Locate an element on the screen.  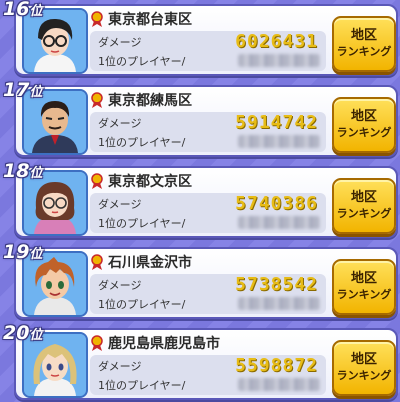
damage-info: ダメージ 5738542 1位のプレイヤー/ is located at coordinates (208, 294).